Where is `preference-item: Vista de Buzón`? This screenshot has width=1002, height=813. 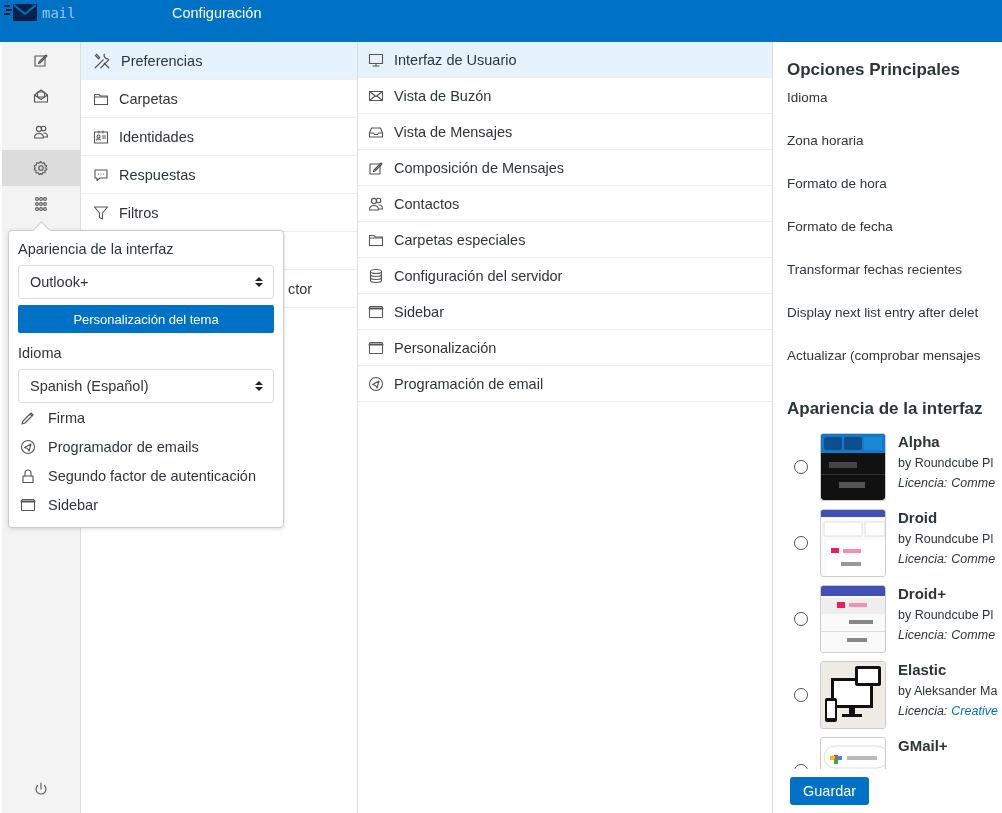
preference-item: Vista de Buzón is located at coordinates (565, 96).